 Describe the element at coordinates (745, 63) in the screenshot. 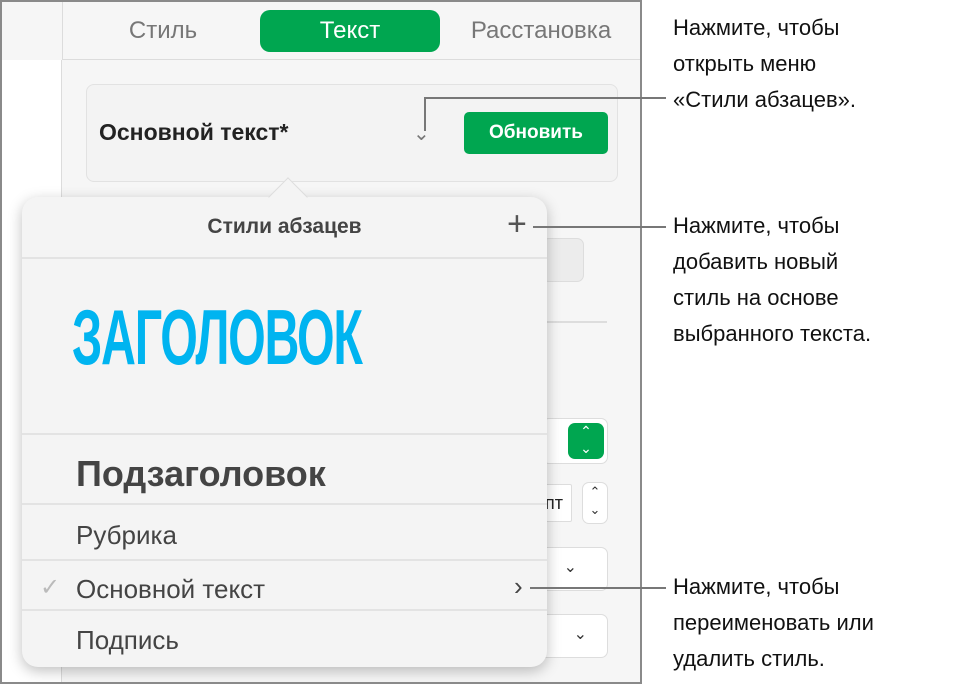

I see `callout-line: открыть меню` at that location.